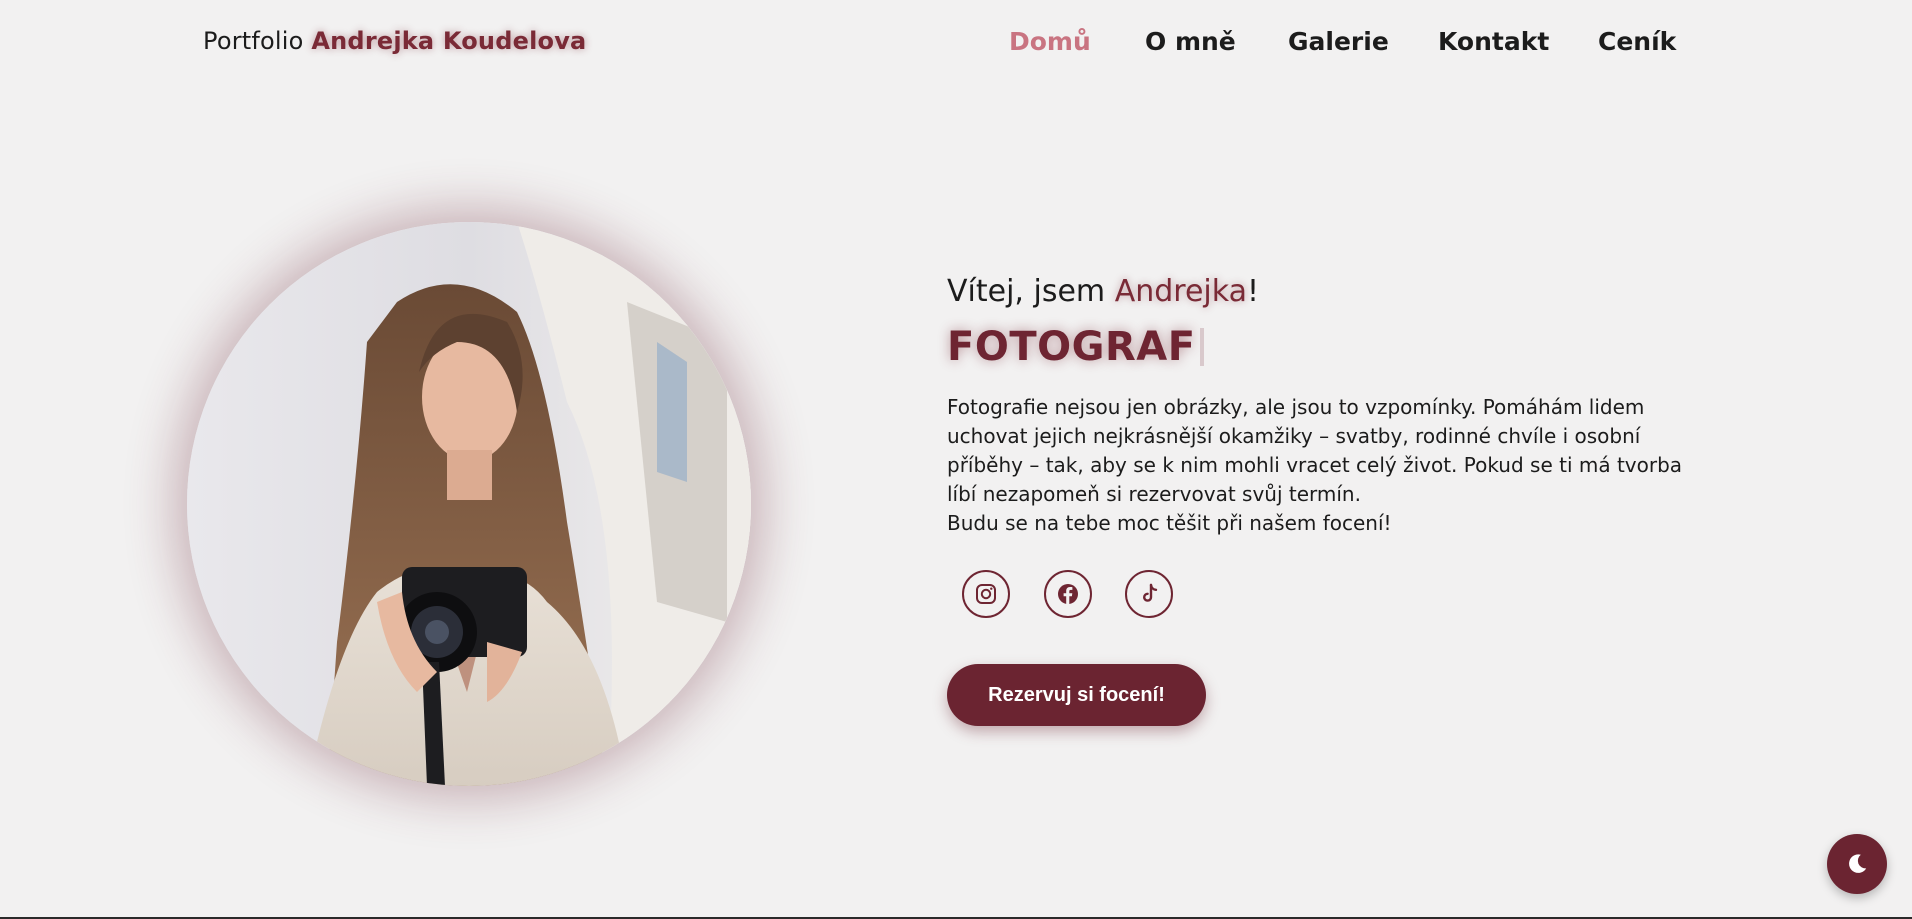 Image resolution: width=1912 pixels, height=919 pixels. What do you see at coordinates (1201, 347) in the screenshot?
I see `typing-caret` at bounding box center [1201, 347].